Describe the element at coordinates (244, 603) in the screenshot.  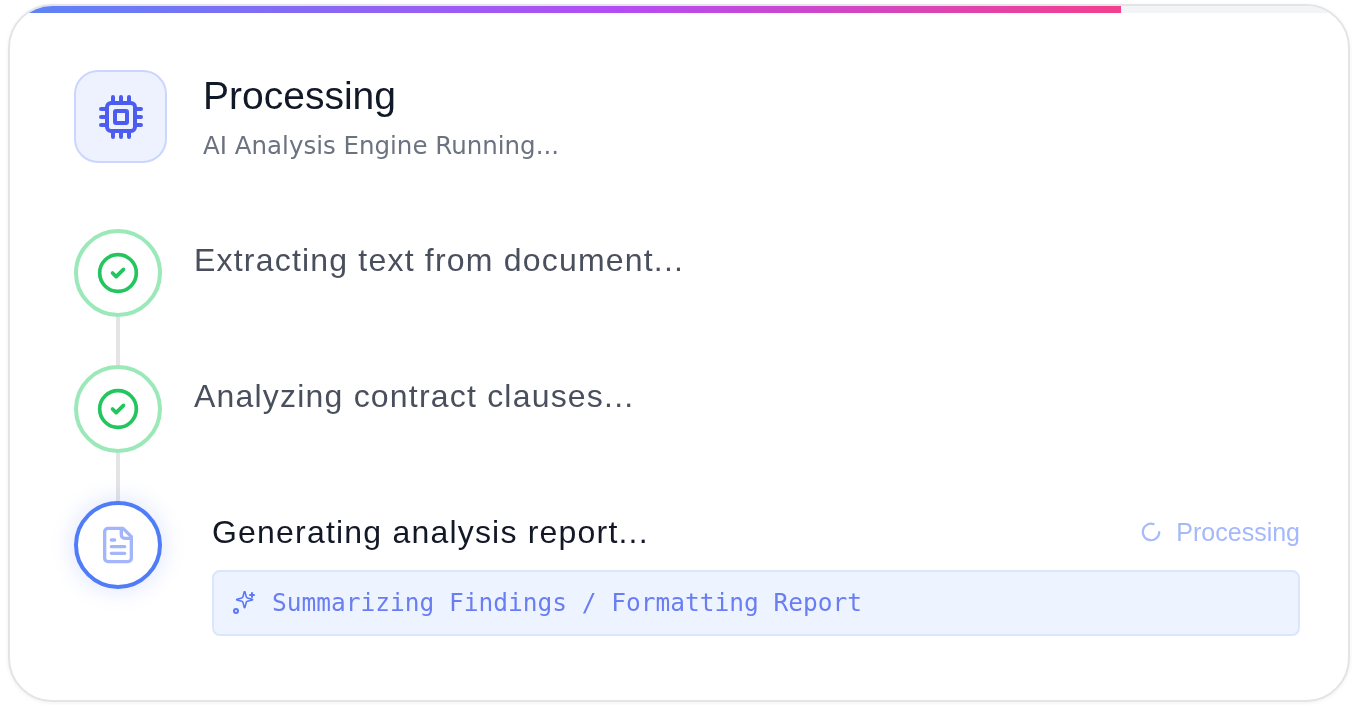
I see `sparkle-icon` at that location.